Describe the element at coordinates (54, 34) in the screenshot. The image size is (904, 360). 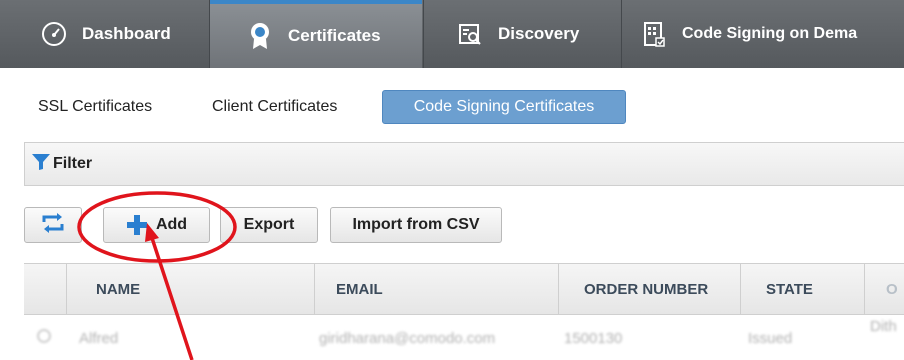
I see `gauge-icon` at that location.